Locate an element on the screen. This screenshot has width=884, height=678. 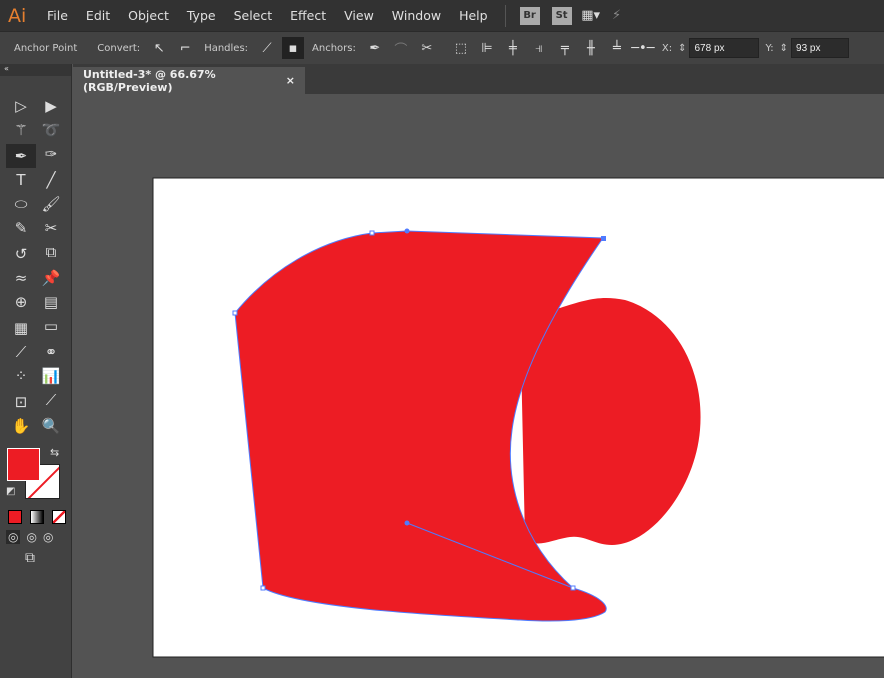
transform-icon: ⬚ is located at coordinates (461, 48).